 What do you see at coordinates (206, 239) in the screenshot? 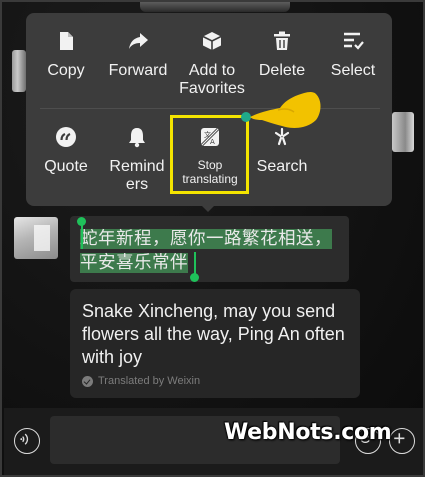
I see `selected-text-line-1: 蛇年新程，愿你一路繁花相送，` at bounding box center [206, 239].